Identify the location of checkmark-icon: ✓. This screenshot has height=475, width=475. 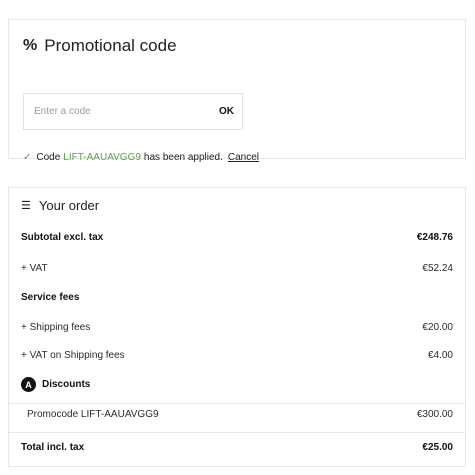
(27, 157).